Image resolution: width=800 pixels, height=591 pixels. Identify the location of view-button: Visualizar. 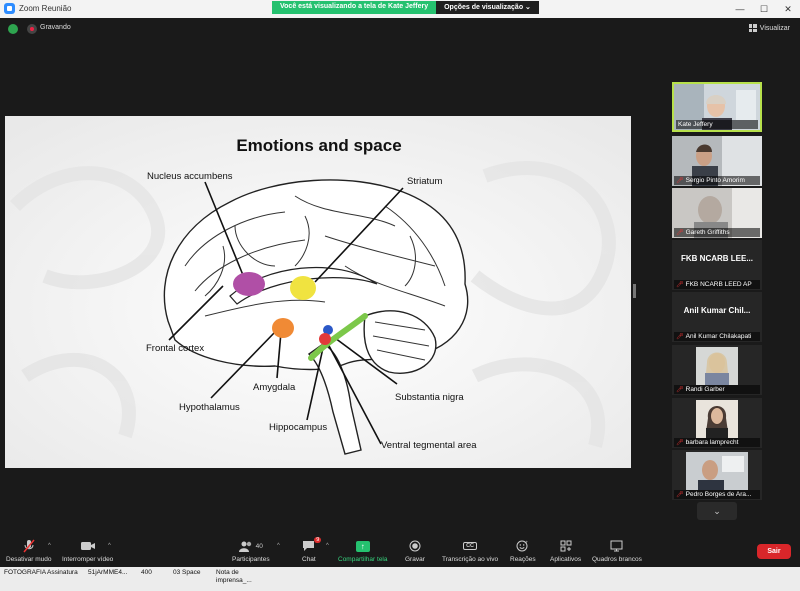
(769, 28).